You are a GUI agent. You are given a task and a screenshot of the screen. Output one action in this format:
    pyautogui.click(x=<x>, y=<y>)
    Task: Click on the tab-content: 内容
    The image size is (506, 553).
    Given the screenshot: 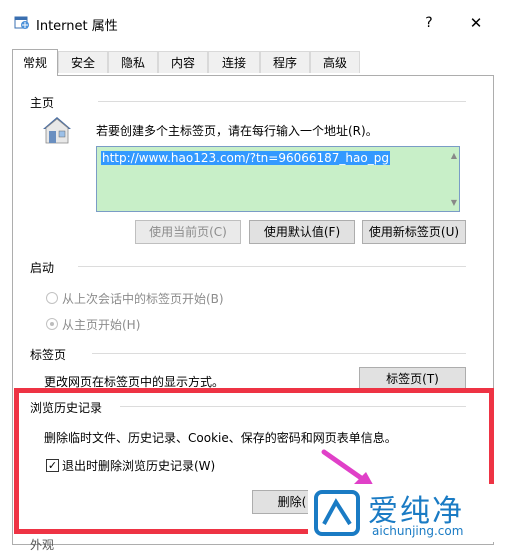 What is the action you would take?
    pyautogui.click(x=183, y=62)
    